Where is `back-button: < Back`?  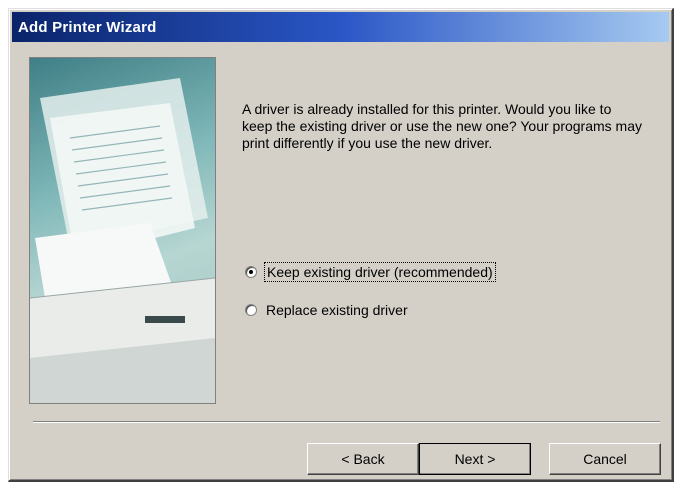
back-button: < Back is located at coordinates (363, 459).